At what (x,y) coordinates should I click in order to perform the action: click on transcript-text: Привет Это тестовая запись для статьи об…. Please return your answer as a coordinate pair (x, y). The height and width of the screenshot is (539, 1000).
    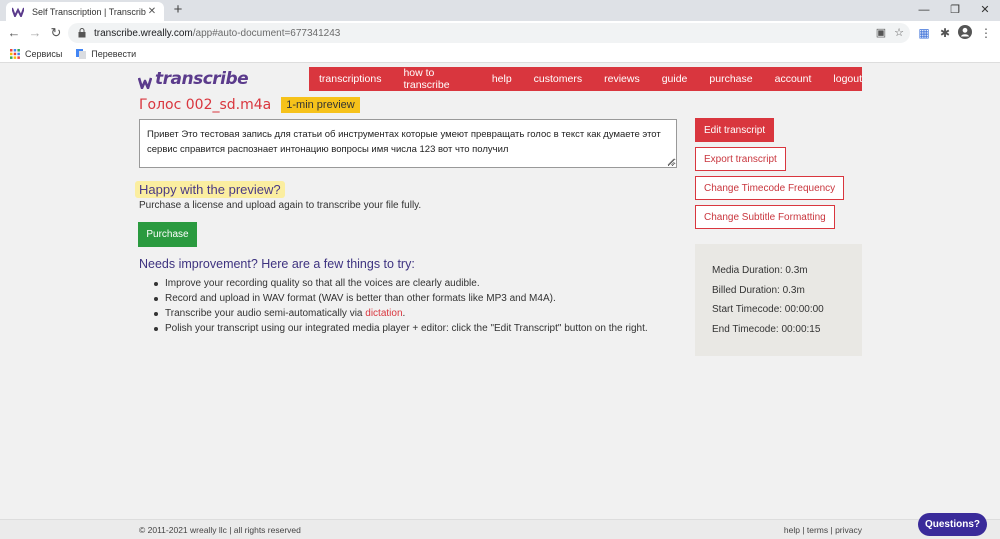
    Looking at the image, I should click on (404, 142).